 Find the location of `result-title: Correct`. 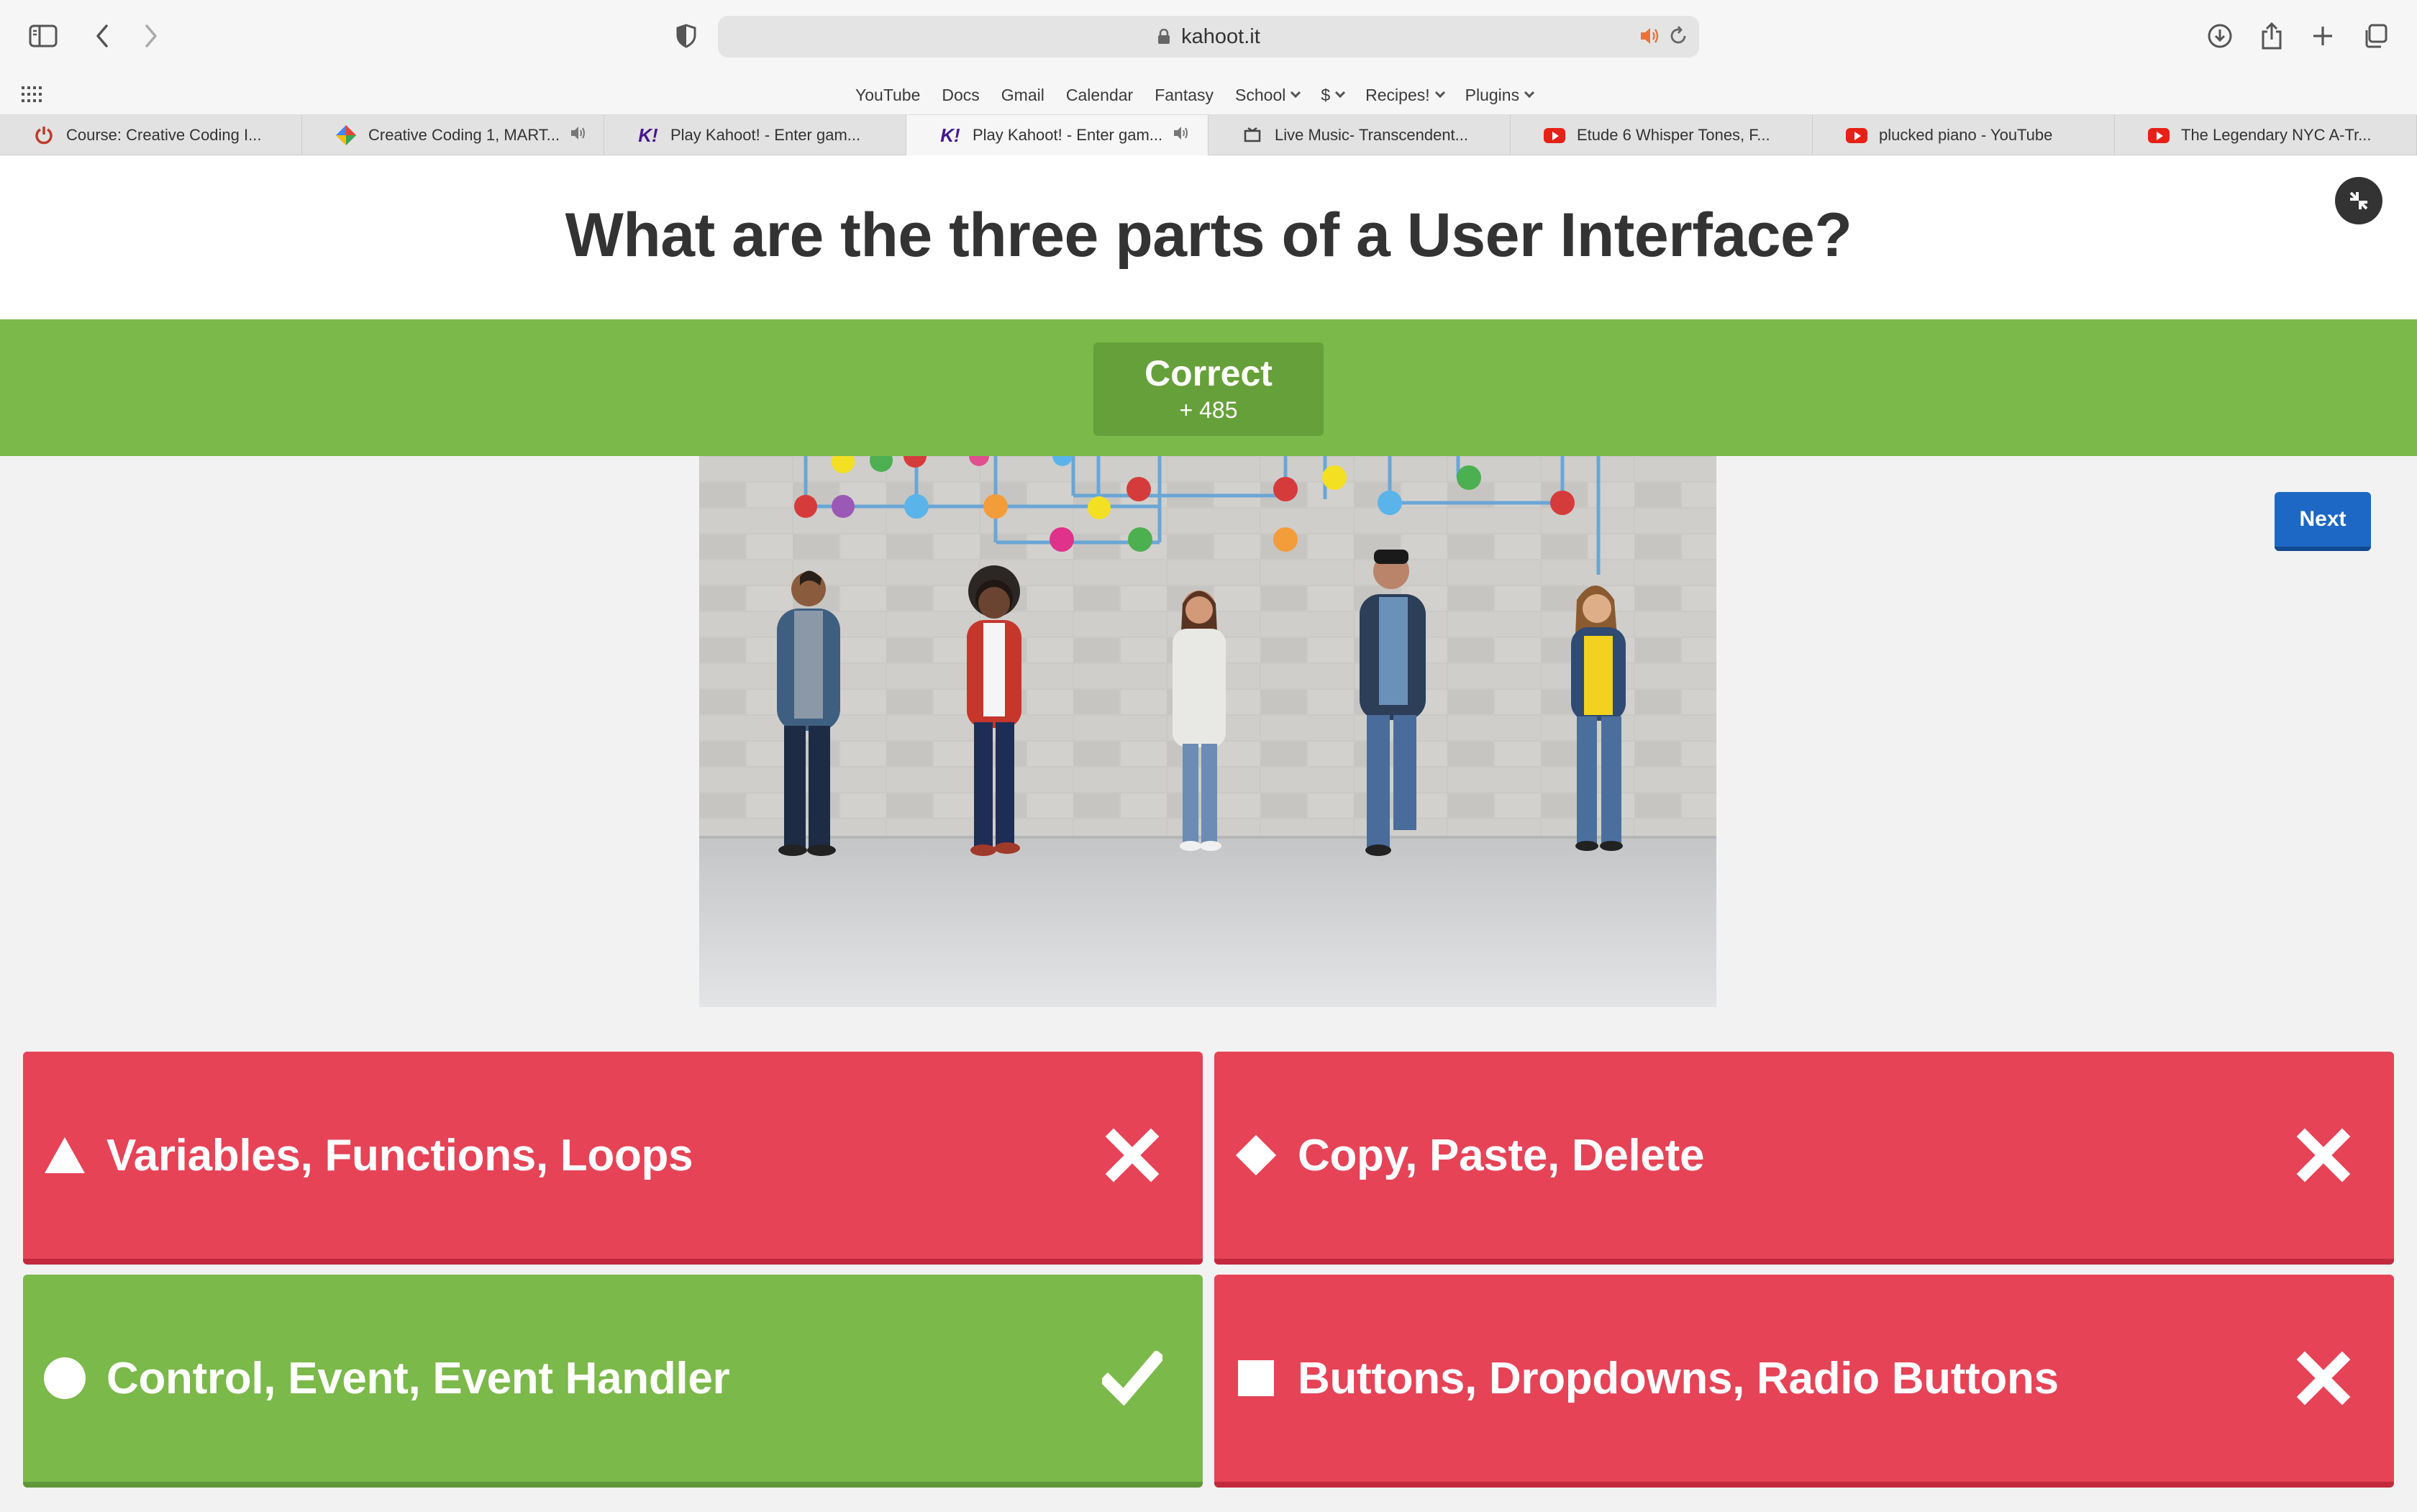

result-title: Correct is located at coordinates (1209, 373).